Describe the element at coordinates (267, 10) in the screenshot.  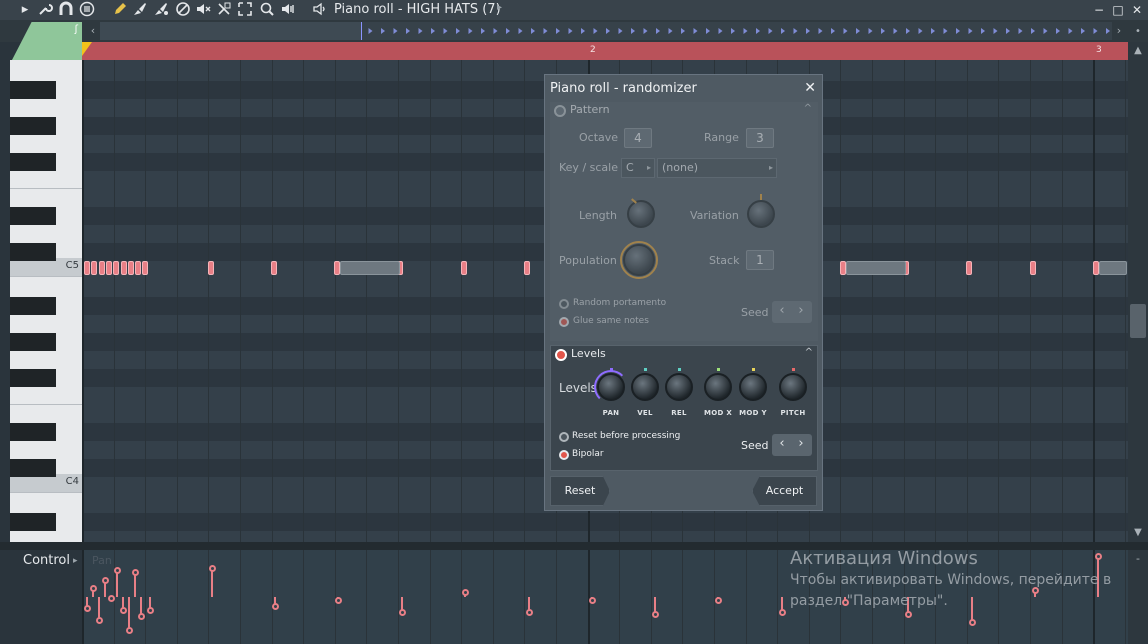
I see `zoom-icon` at that location.